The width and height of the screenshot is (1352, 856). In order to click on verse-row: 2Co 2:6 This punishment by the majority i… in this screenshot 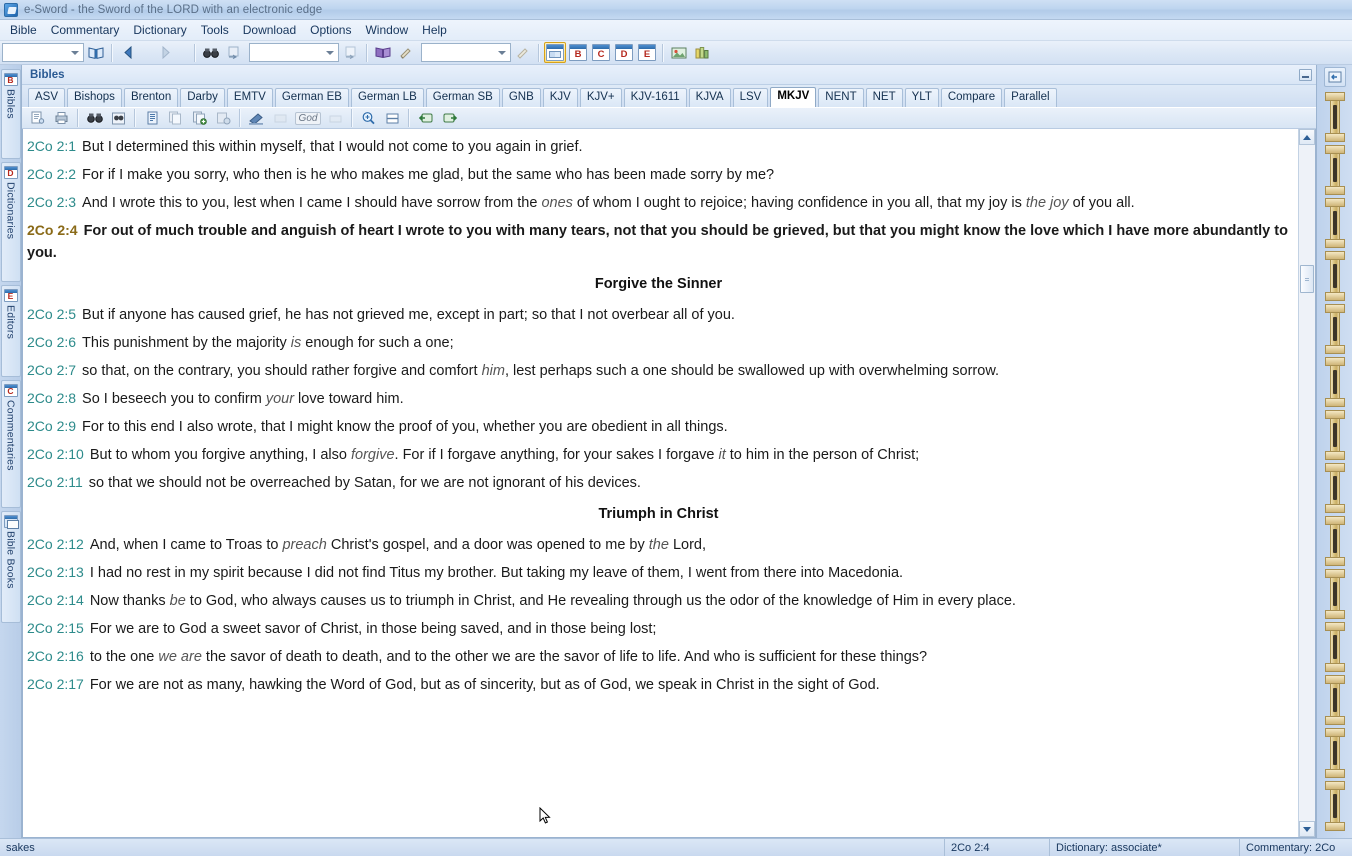, I will do `click(658, 342)`.